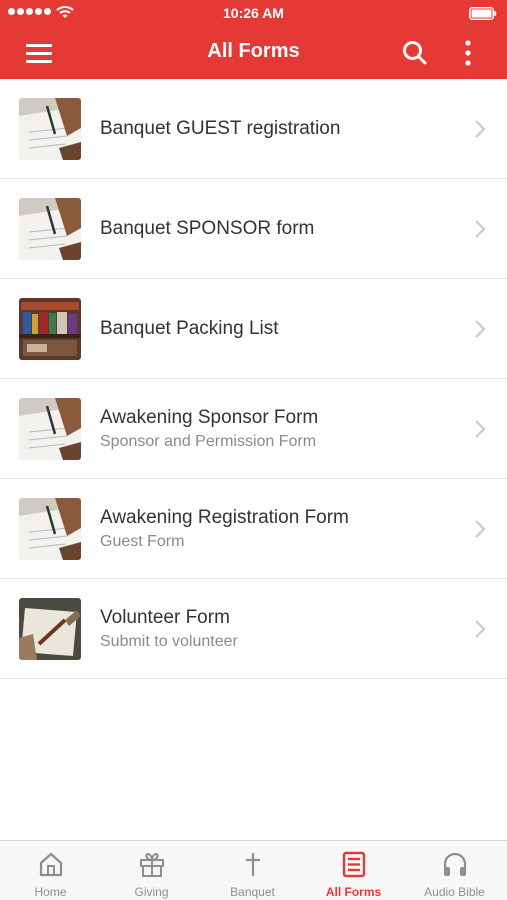  I want to click on form-item-volunteer-form: Volunteer Form Submit to volunteer, so click(253, 629).